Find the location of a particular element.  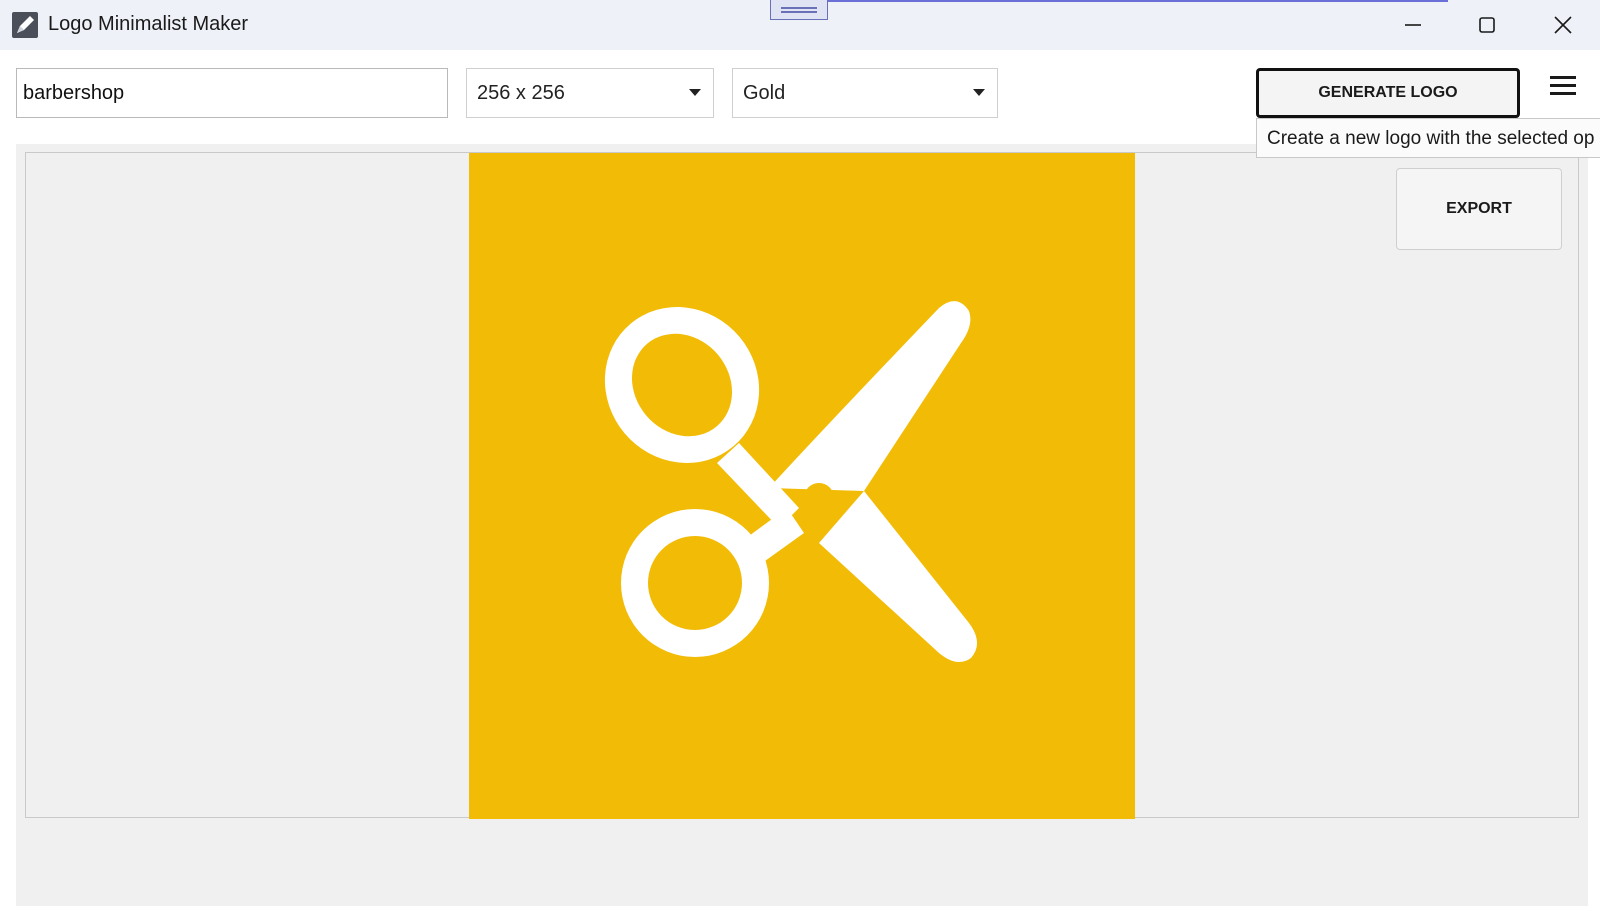

scissors-icon is located at coordinates (791, 481).